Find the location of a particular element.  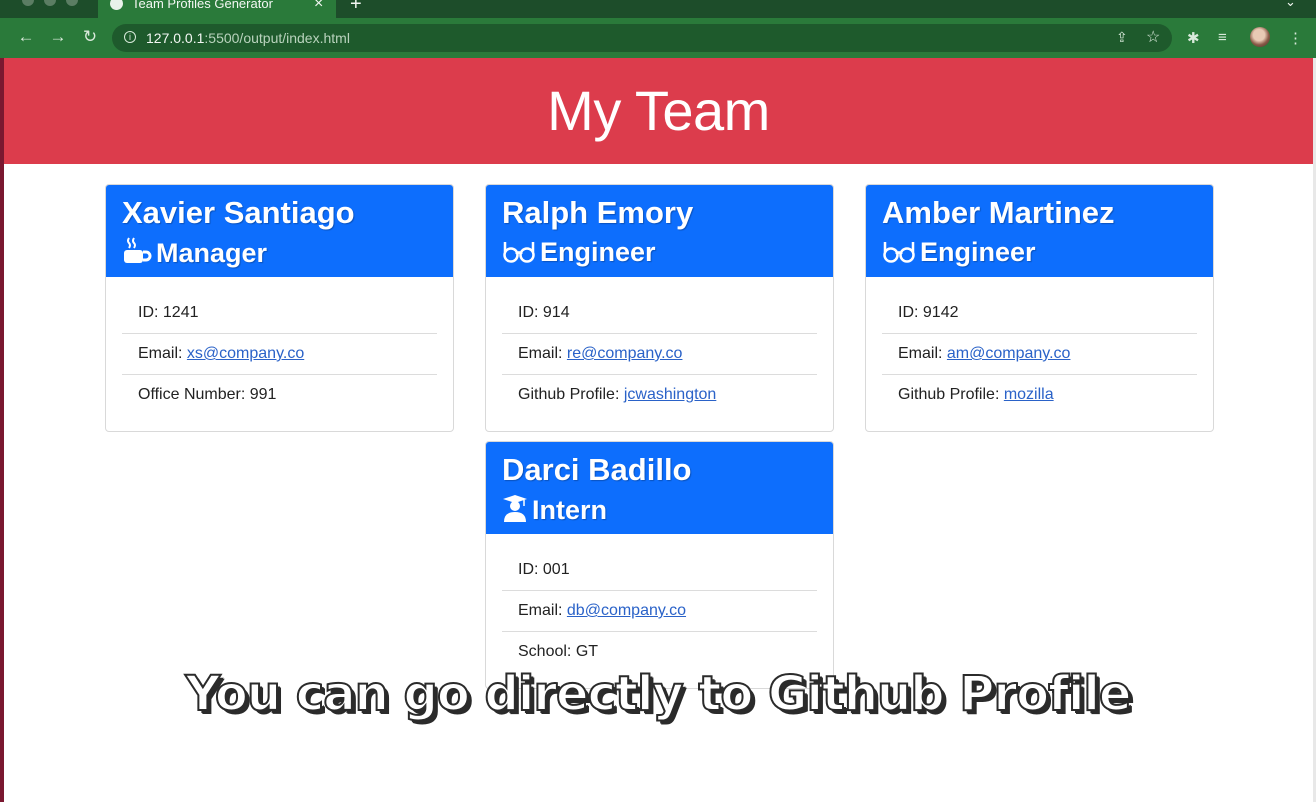

card-header: Ralph Emory Engineer is located at coordinates (659, 231).